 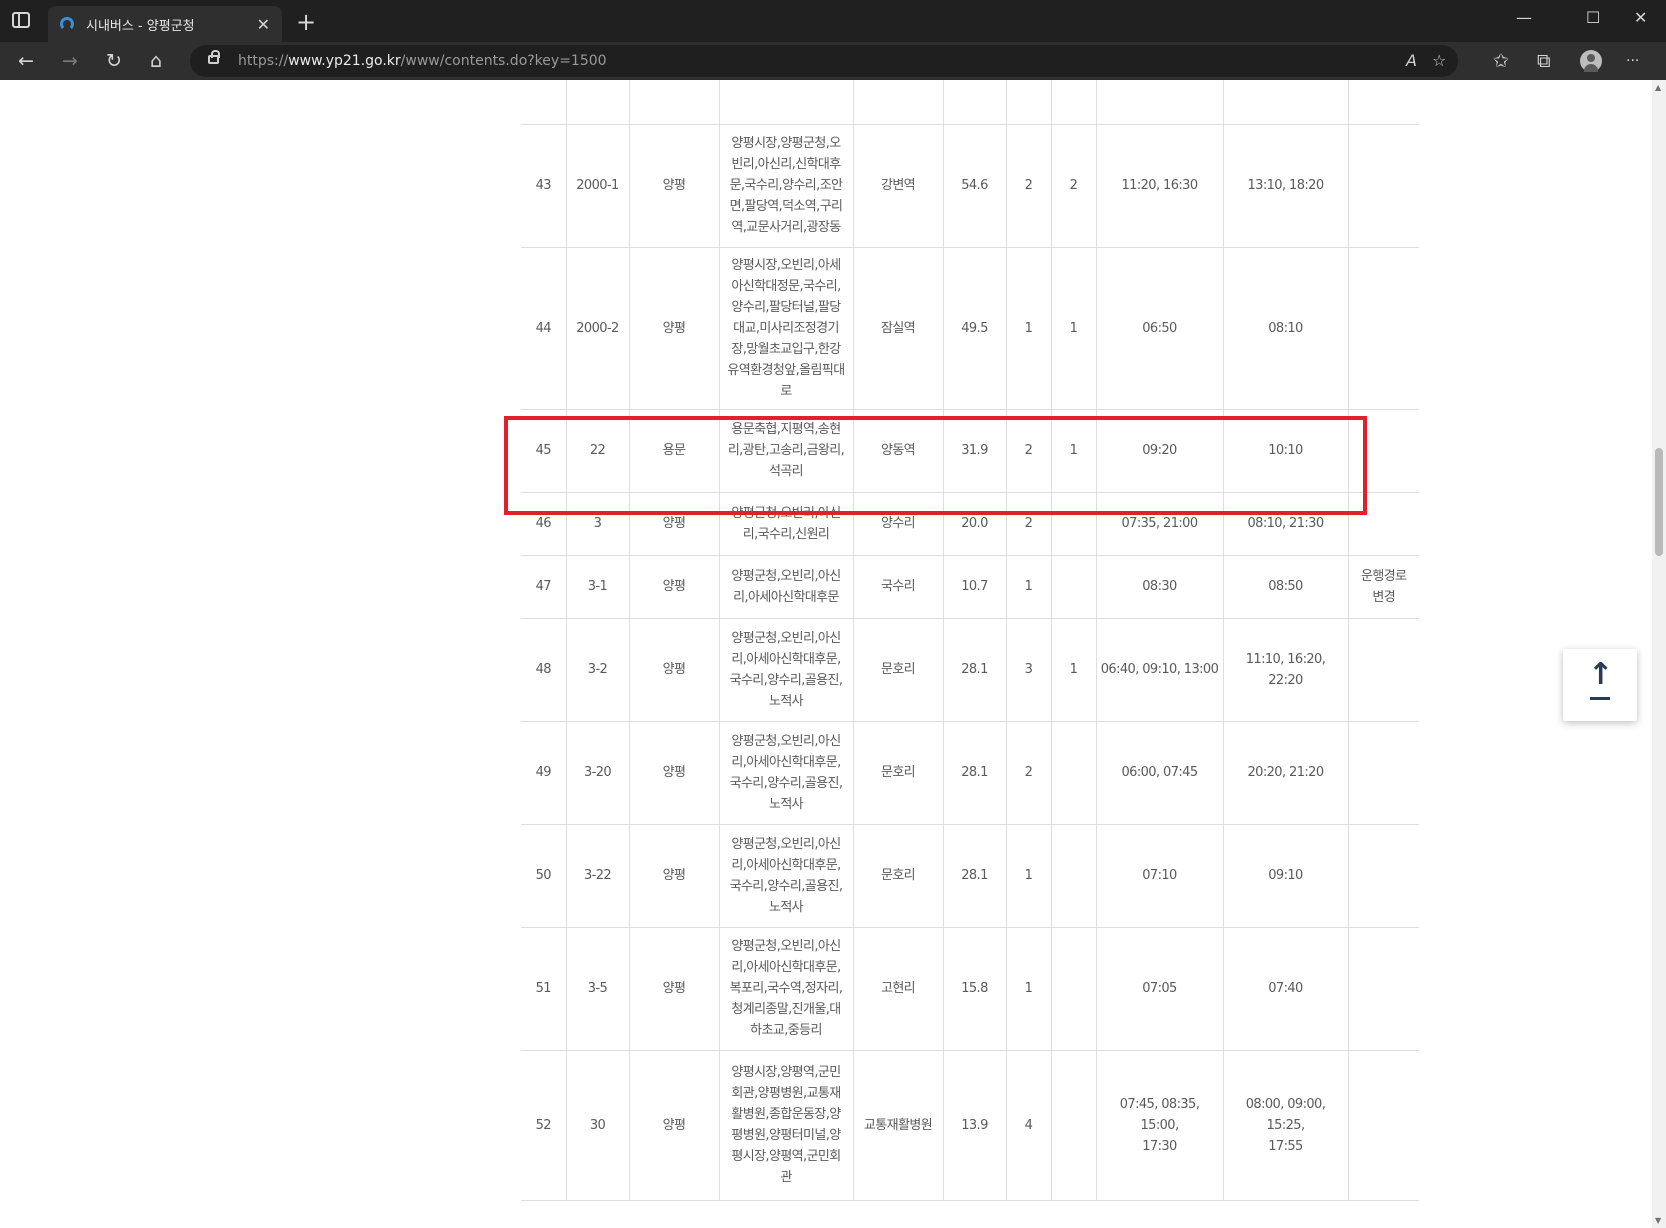 I want to click on cell-first: 11:20, 16:30, so click(x=1160, y=186).